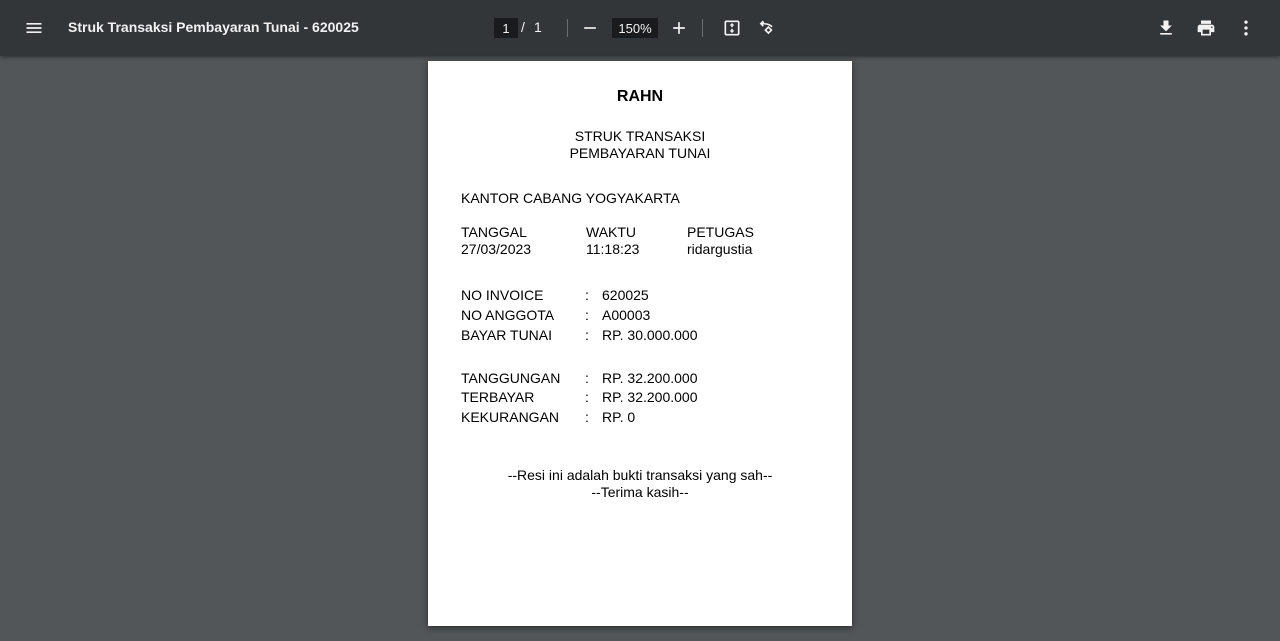 This screenshot has width=1280, height=641. I want to click on menu-icon, so click(34, 28).